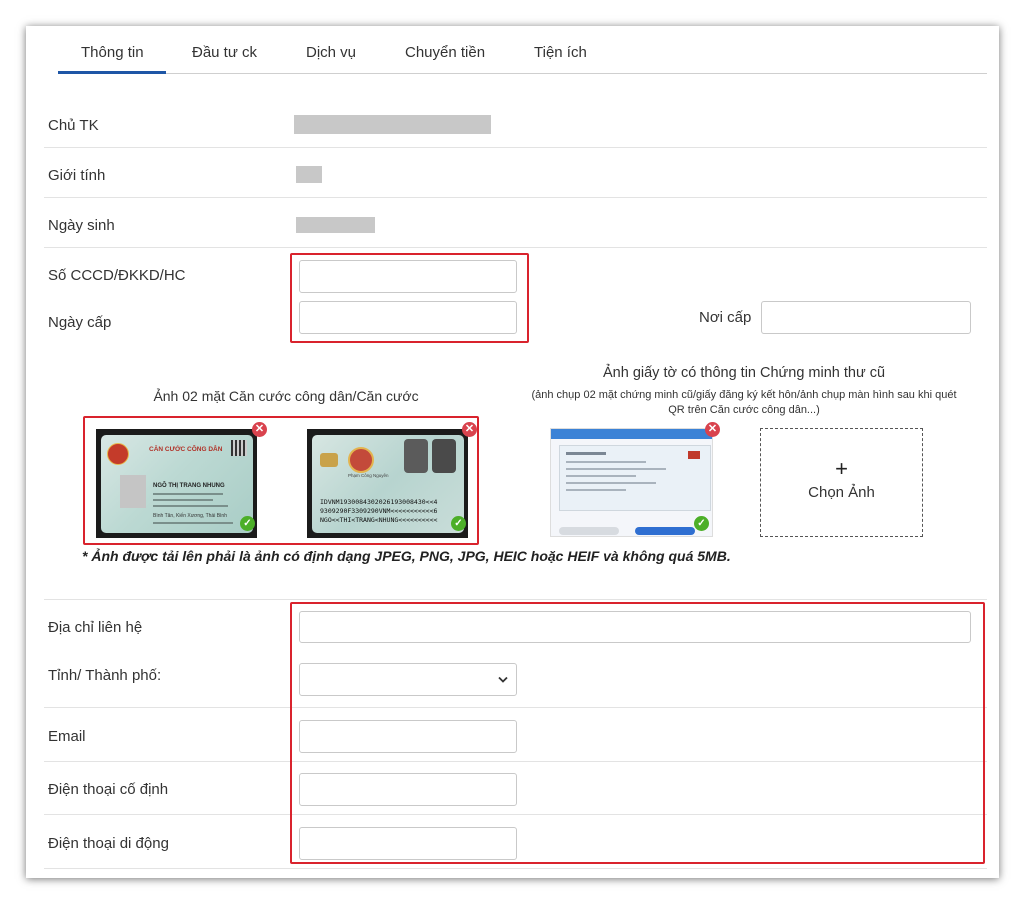 Image resolution: width=1023 pixels, height=903 pixels. Describe the element at coordinates (335, 225) in the screenshot. I see `dob-value-redacted` at that location.